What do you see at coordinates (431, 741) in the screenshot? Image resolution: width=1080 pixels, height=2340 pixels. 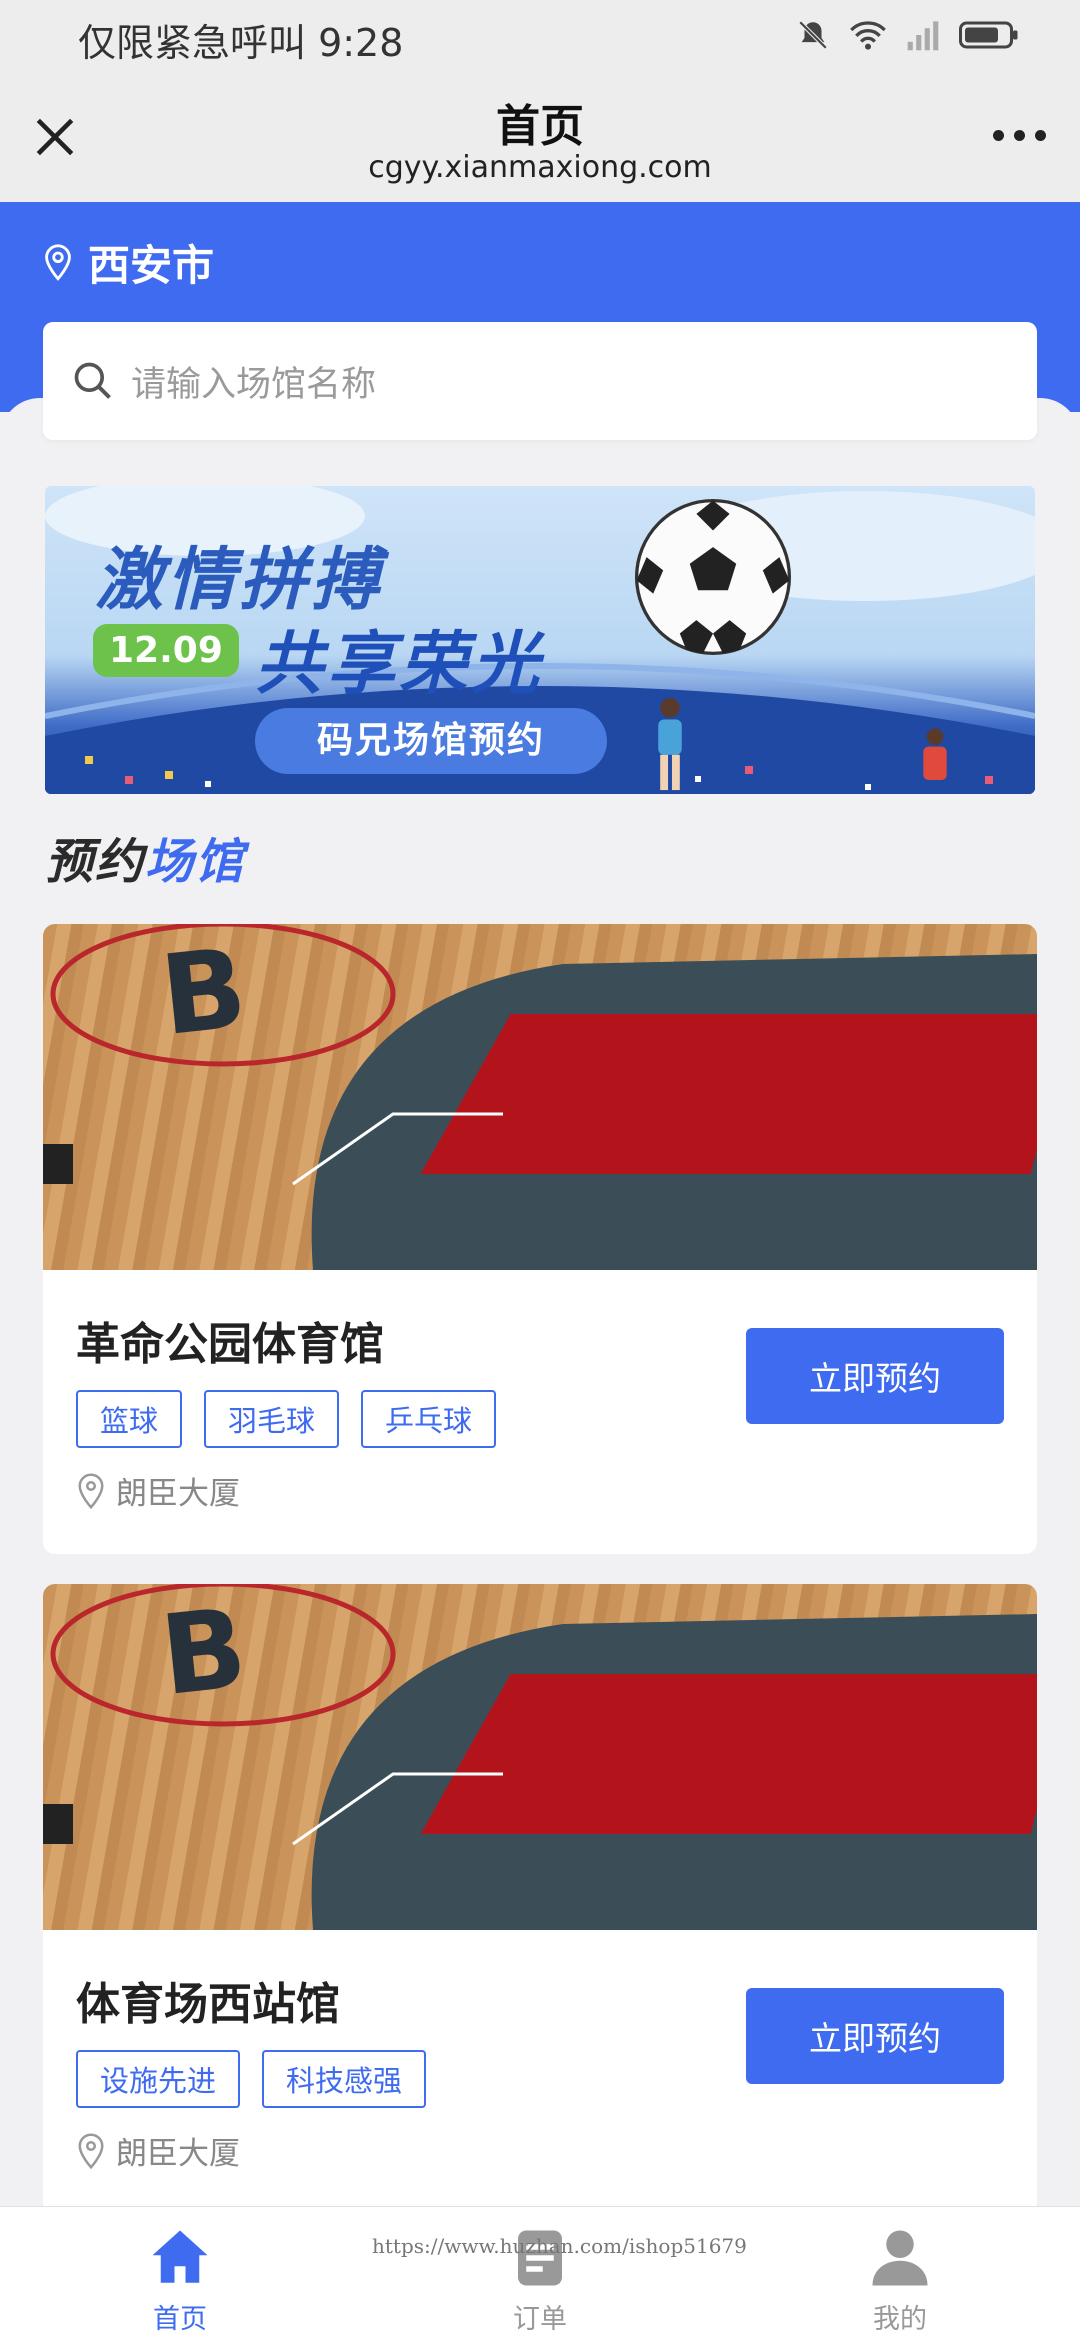 I see `banner-subtitle: 码兄场馆预约` at bounding box center [431, 741].